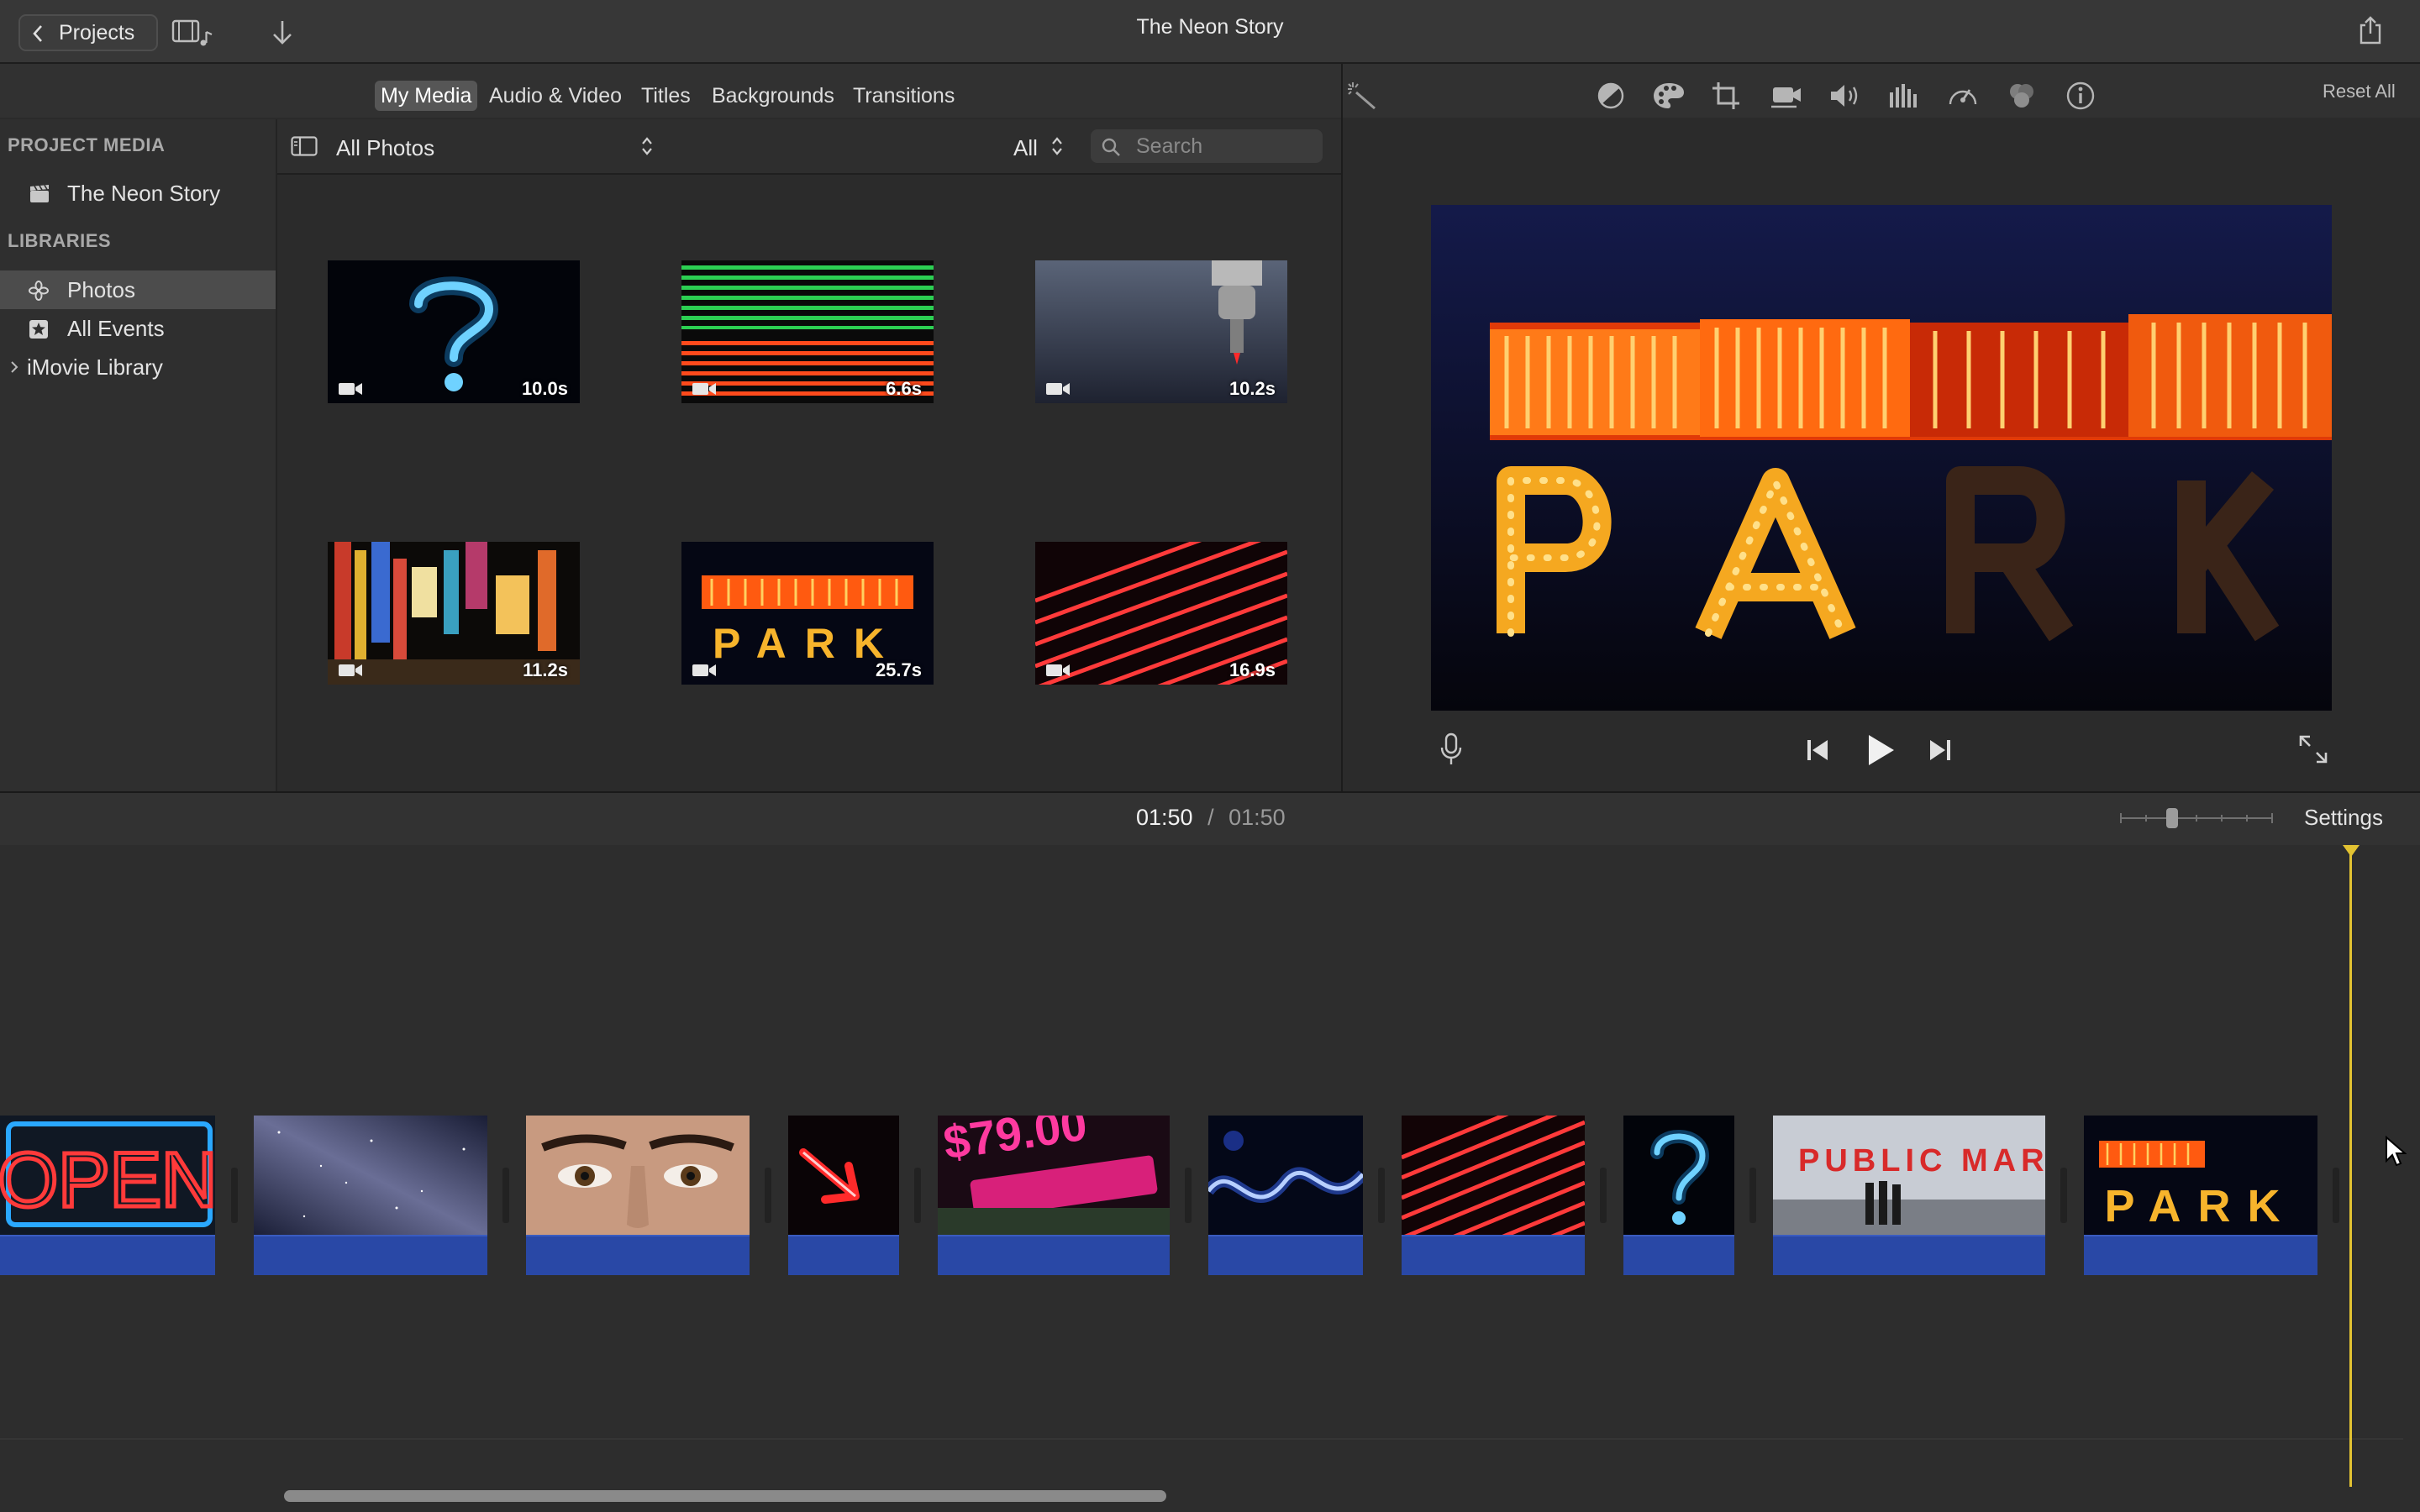  Describe the element at coordinates (1940, 750) in the screenshot. I see `skip-forward-icon` at that location.